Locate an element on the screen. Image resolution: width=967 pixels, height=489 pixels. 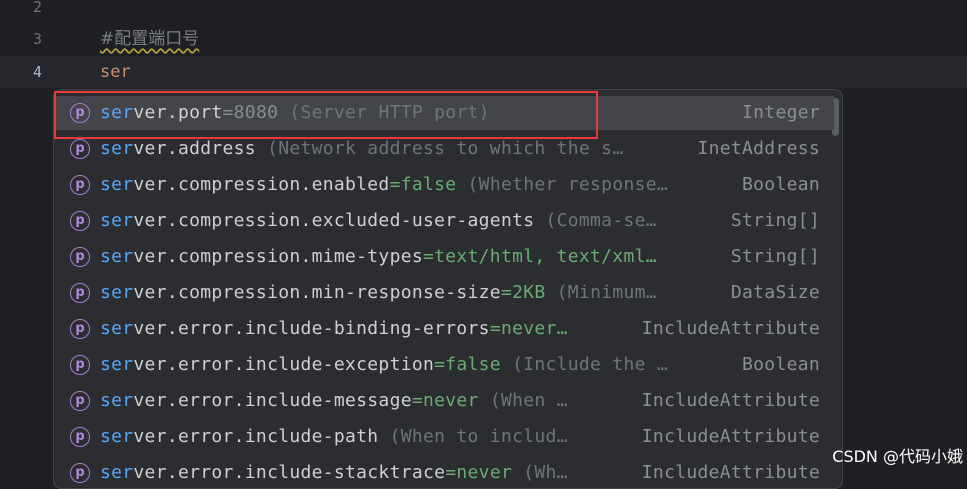
completion-type: InetAddress is located at coordinates (758, 148).